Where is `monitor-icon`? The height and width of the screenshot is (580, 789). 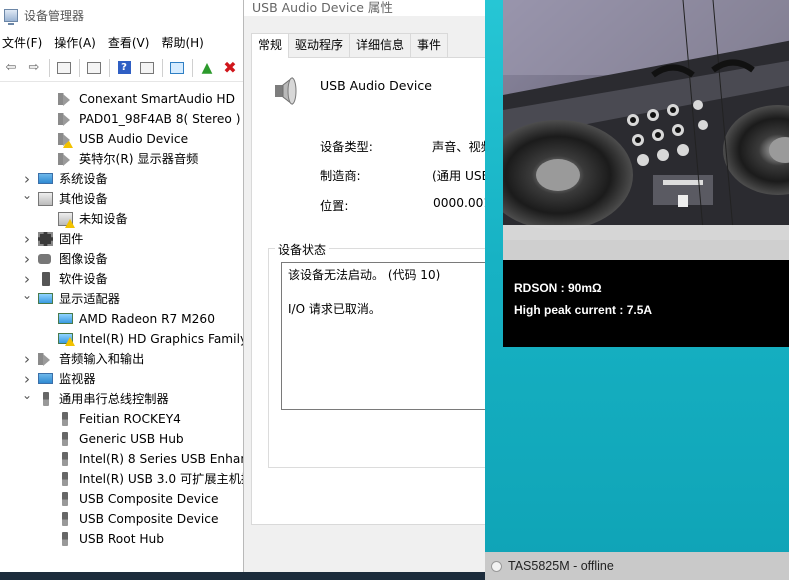 monitor-icon is located at coordinates (45, 378).